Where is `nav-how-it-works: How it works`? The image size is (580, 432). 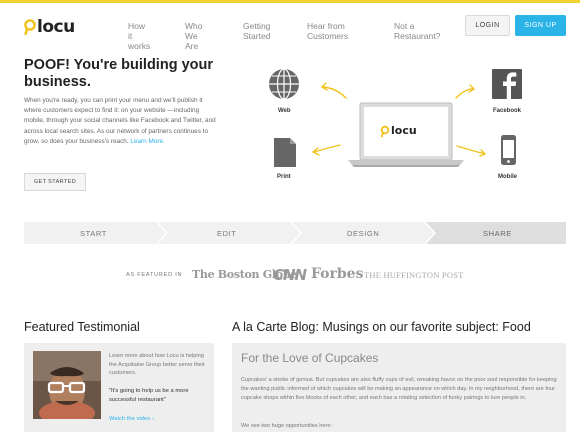
nav-how-it-works: How it works is located at coordinates (139, 36).